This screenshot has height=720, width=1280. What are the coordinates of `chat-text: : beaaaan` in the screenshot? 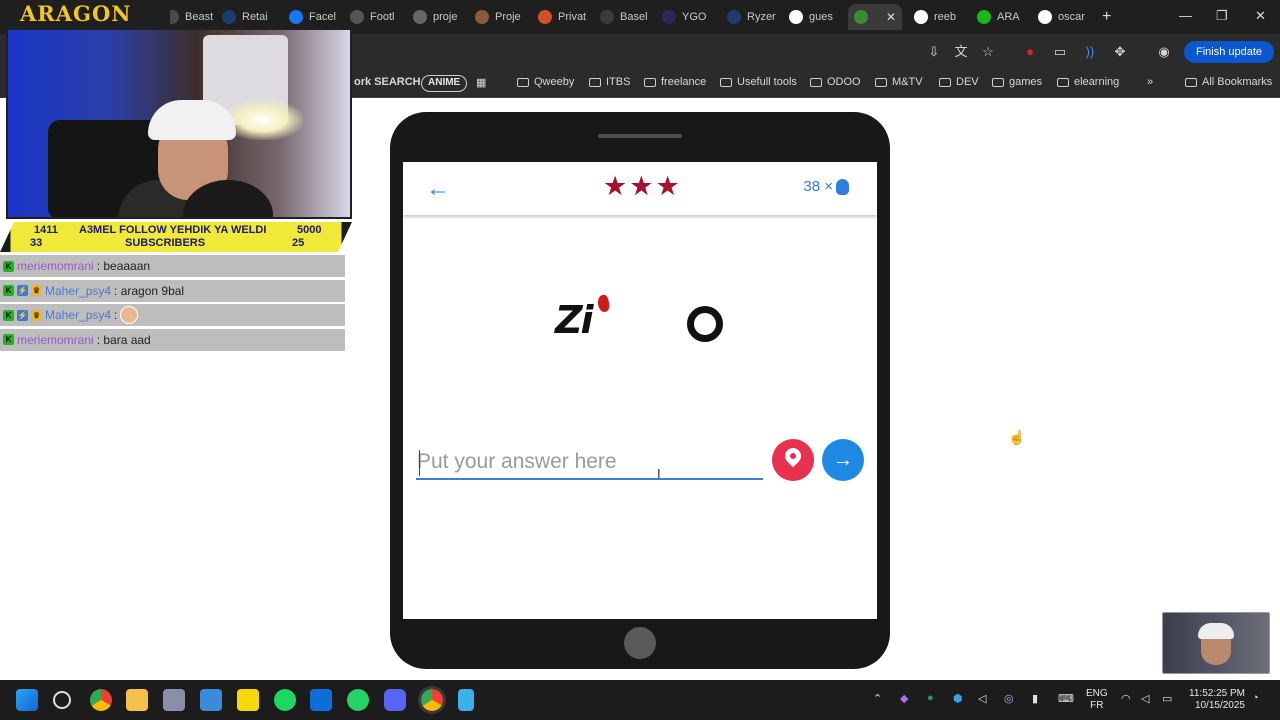 It's located at (123, 266).